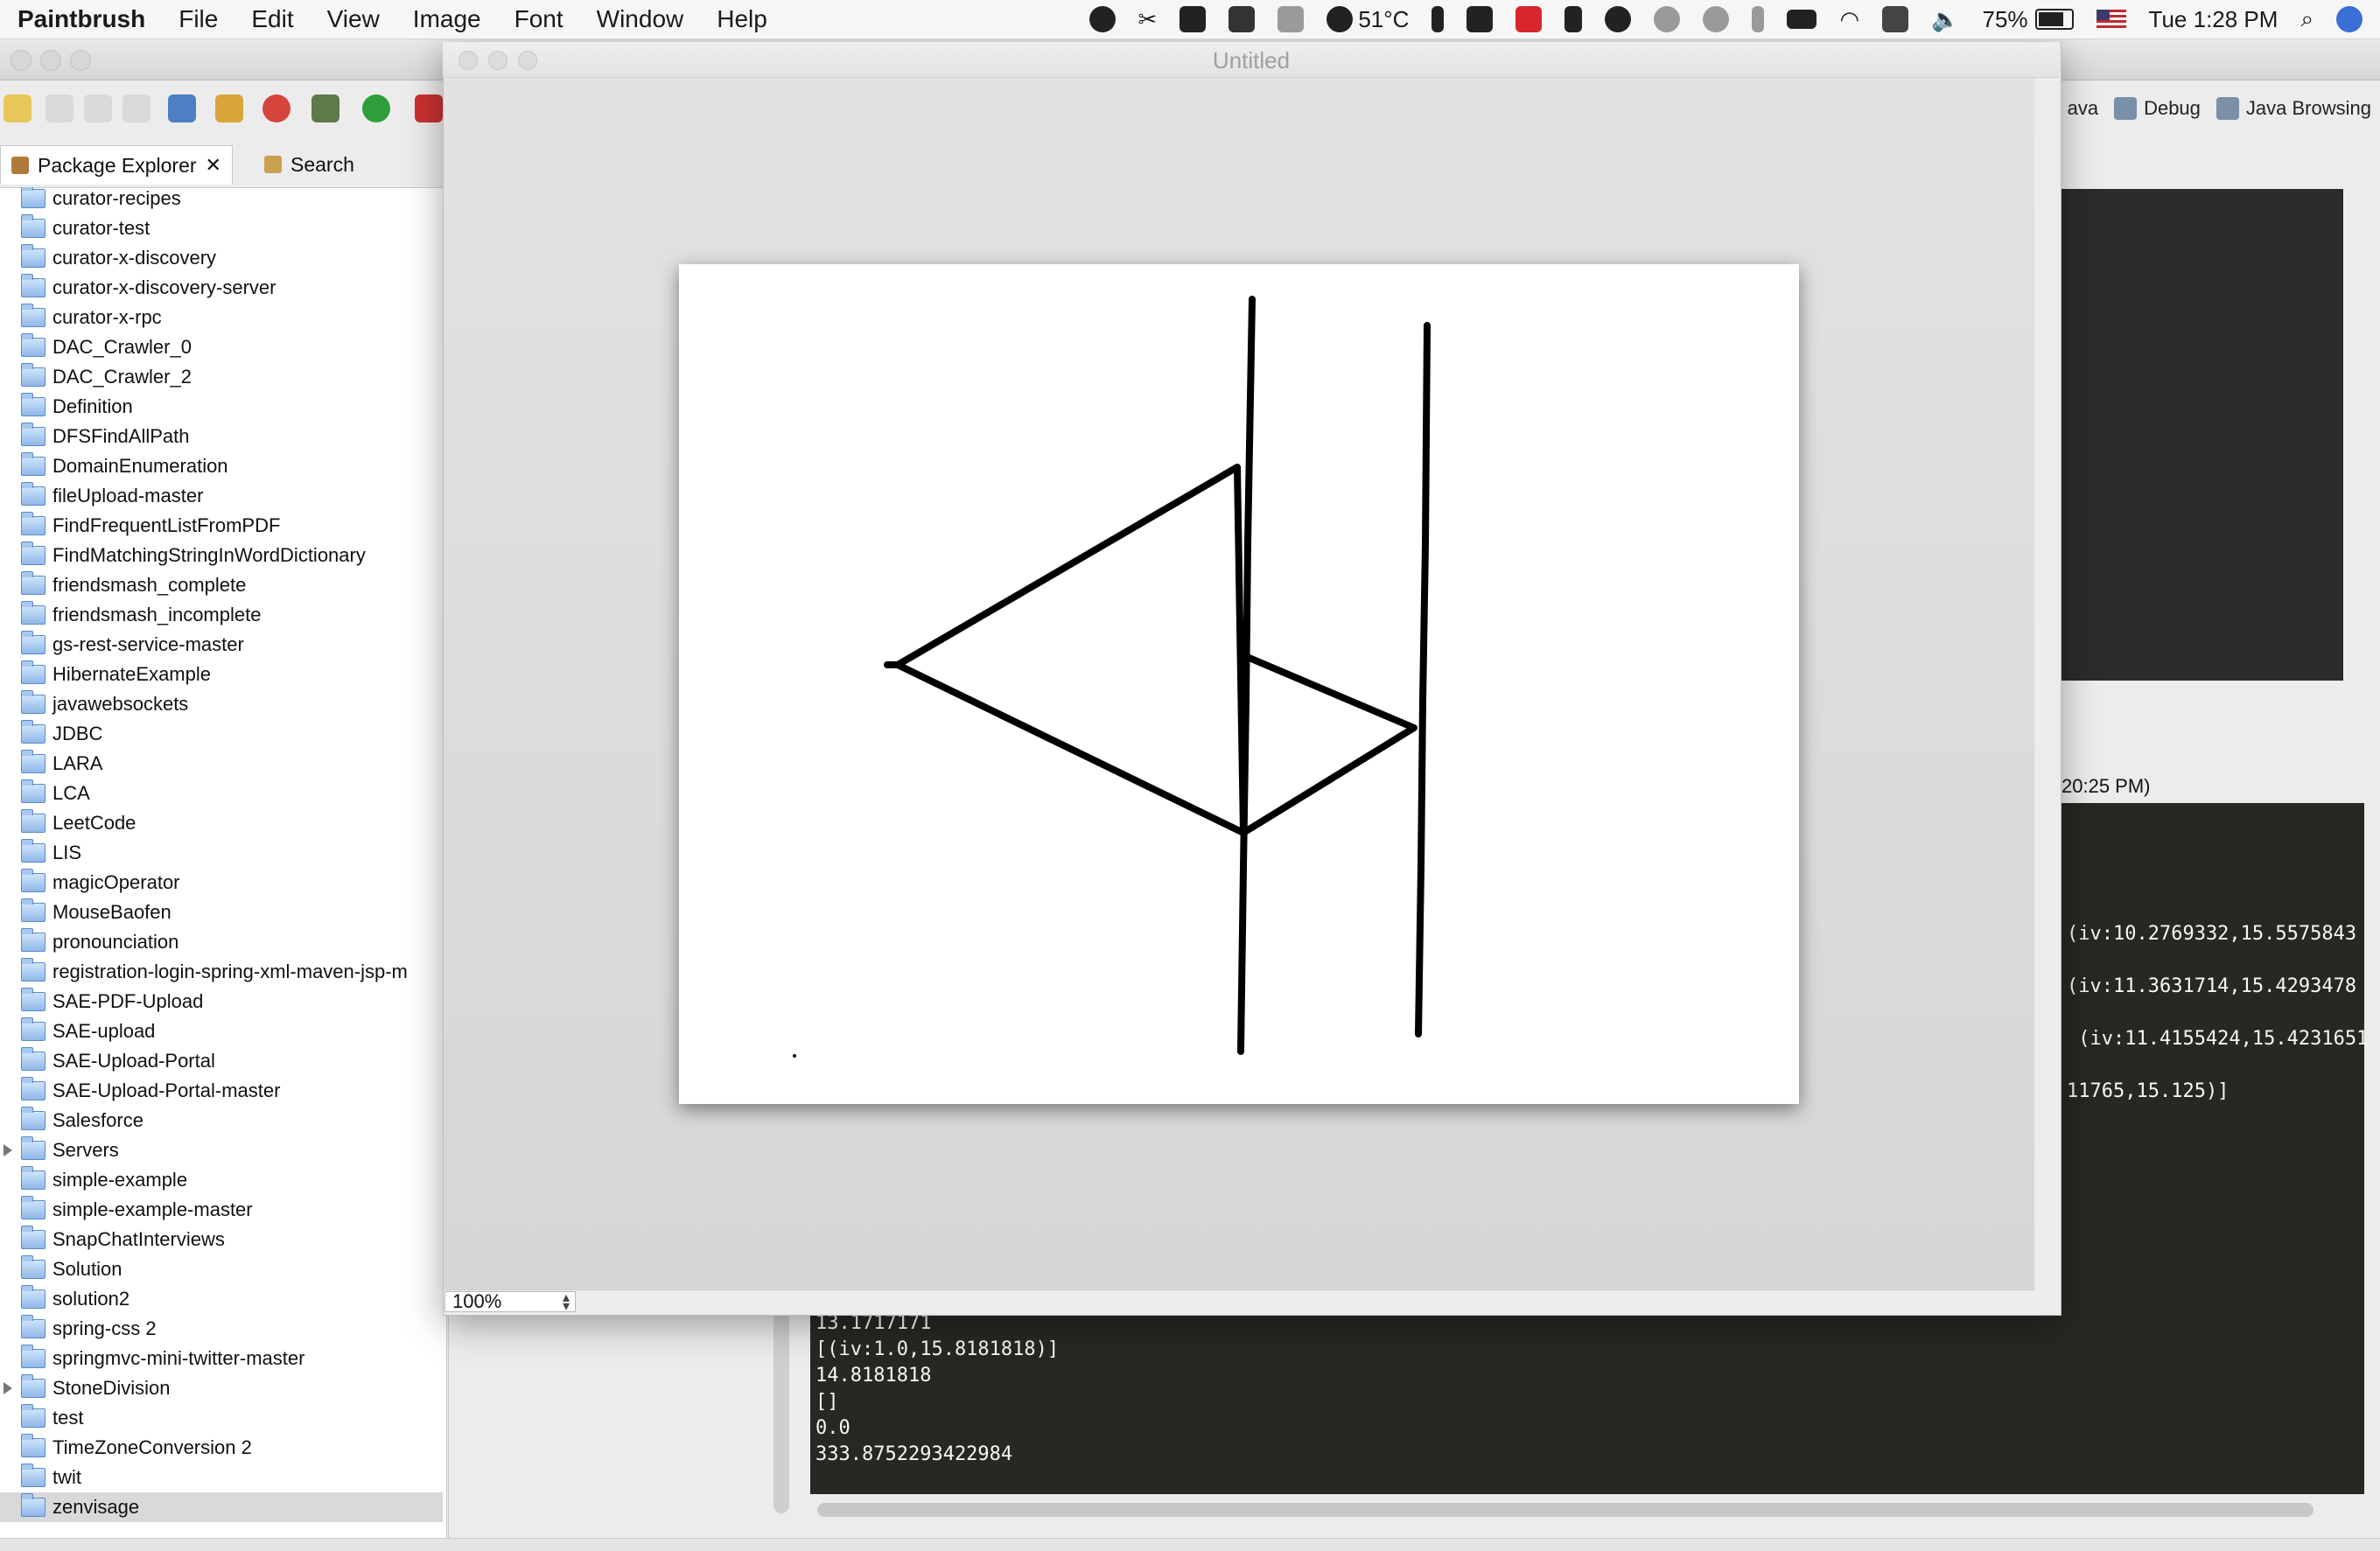 This screenshot has width=2380, height=1551. I want to click on zoom-window-button, so click(80, 61).